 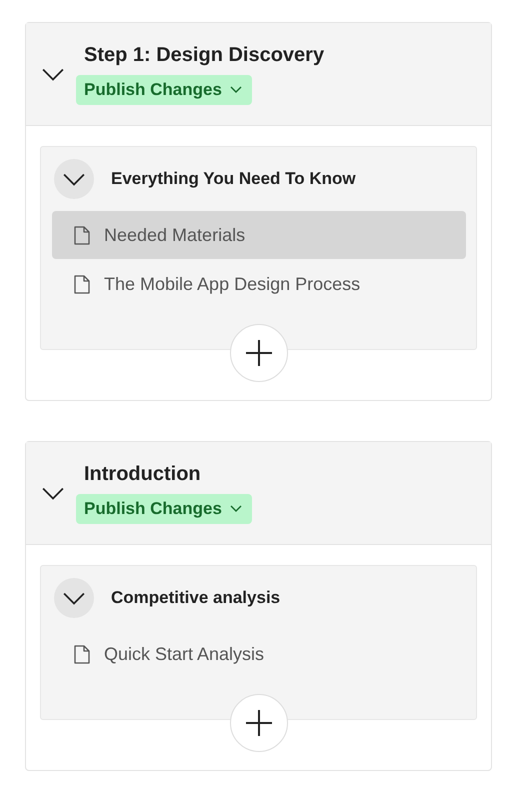 What do you see at coordinates (259, 654) in the screenshot?
I see `lesson-item: Quick Start Analysis` at bounding box center [259, 654].